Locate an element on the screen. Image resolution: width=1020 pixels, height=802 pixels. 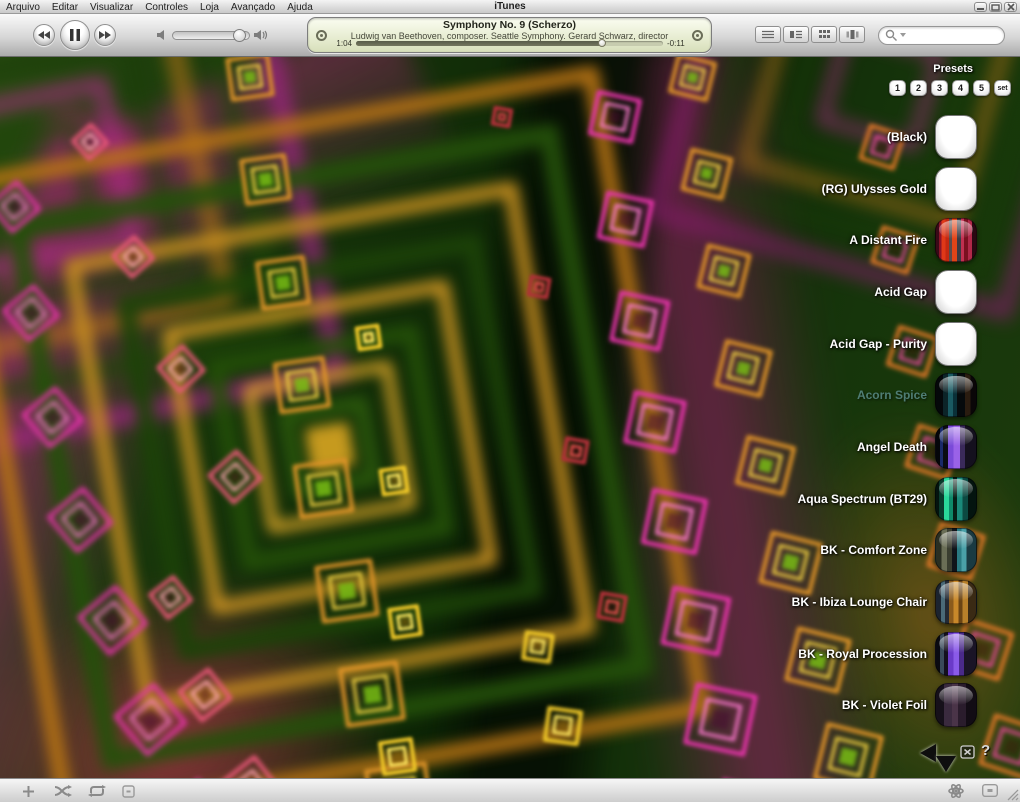
minimize-button is located at coordinates (980, 7).